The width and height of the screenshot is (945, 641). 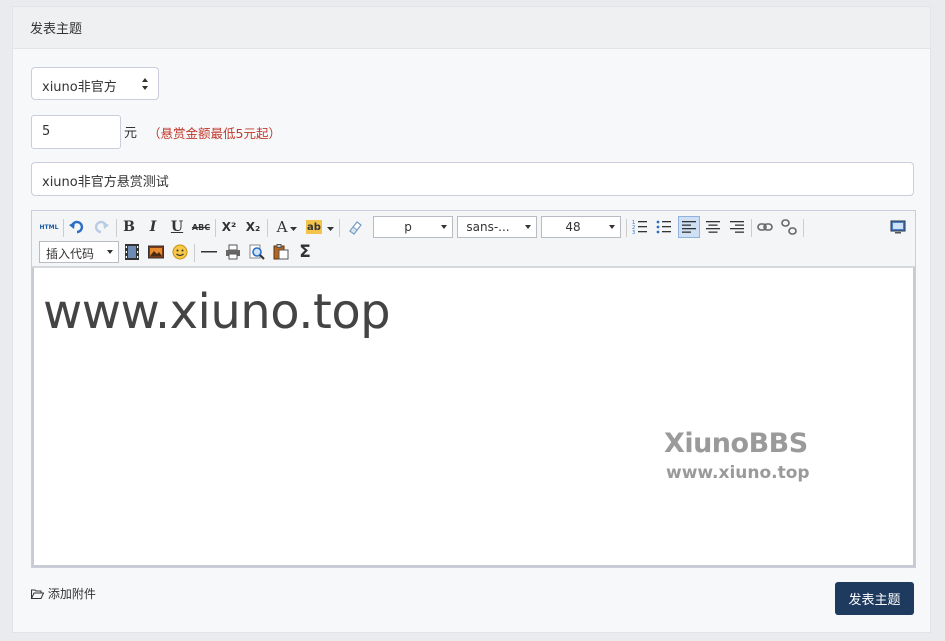 I want to click on print-icon, so click(x=233, y=252).